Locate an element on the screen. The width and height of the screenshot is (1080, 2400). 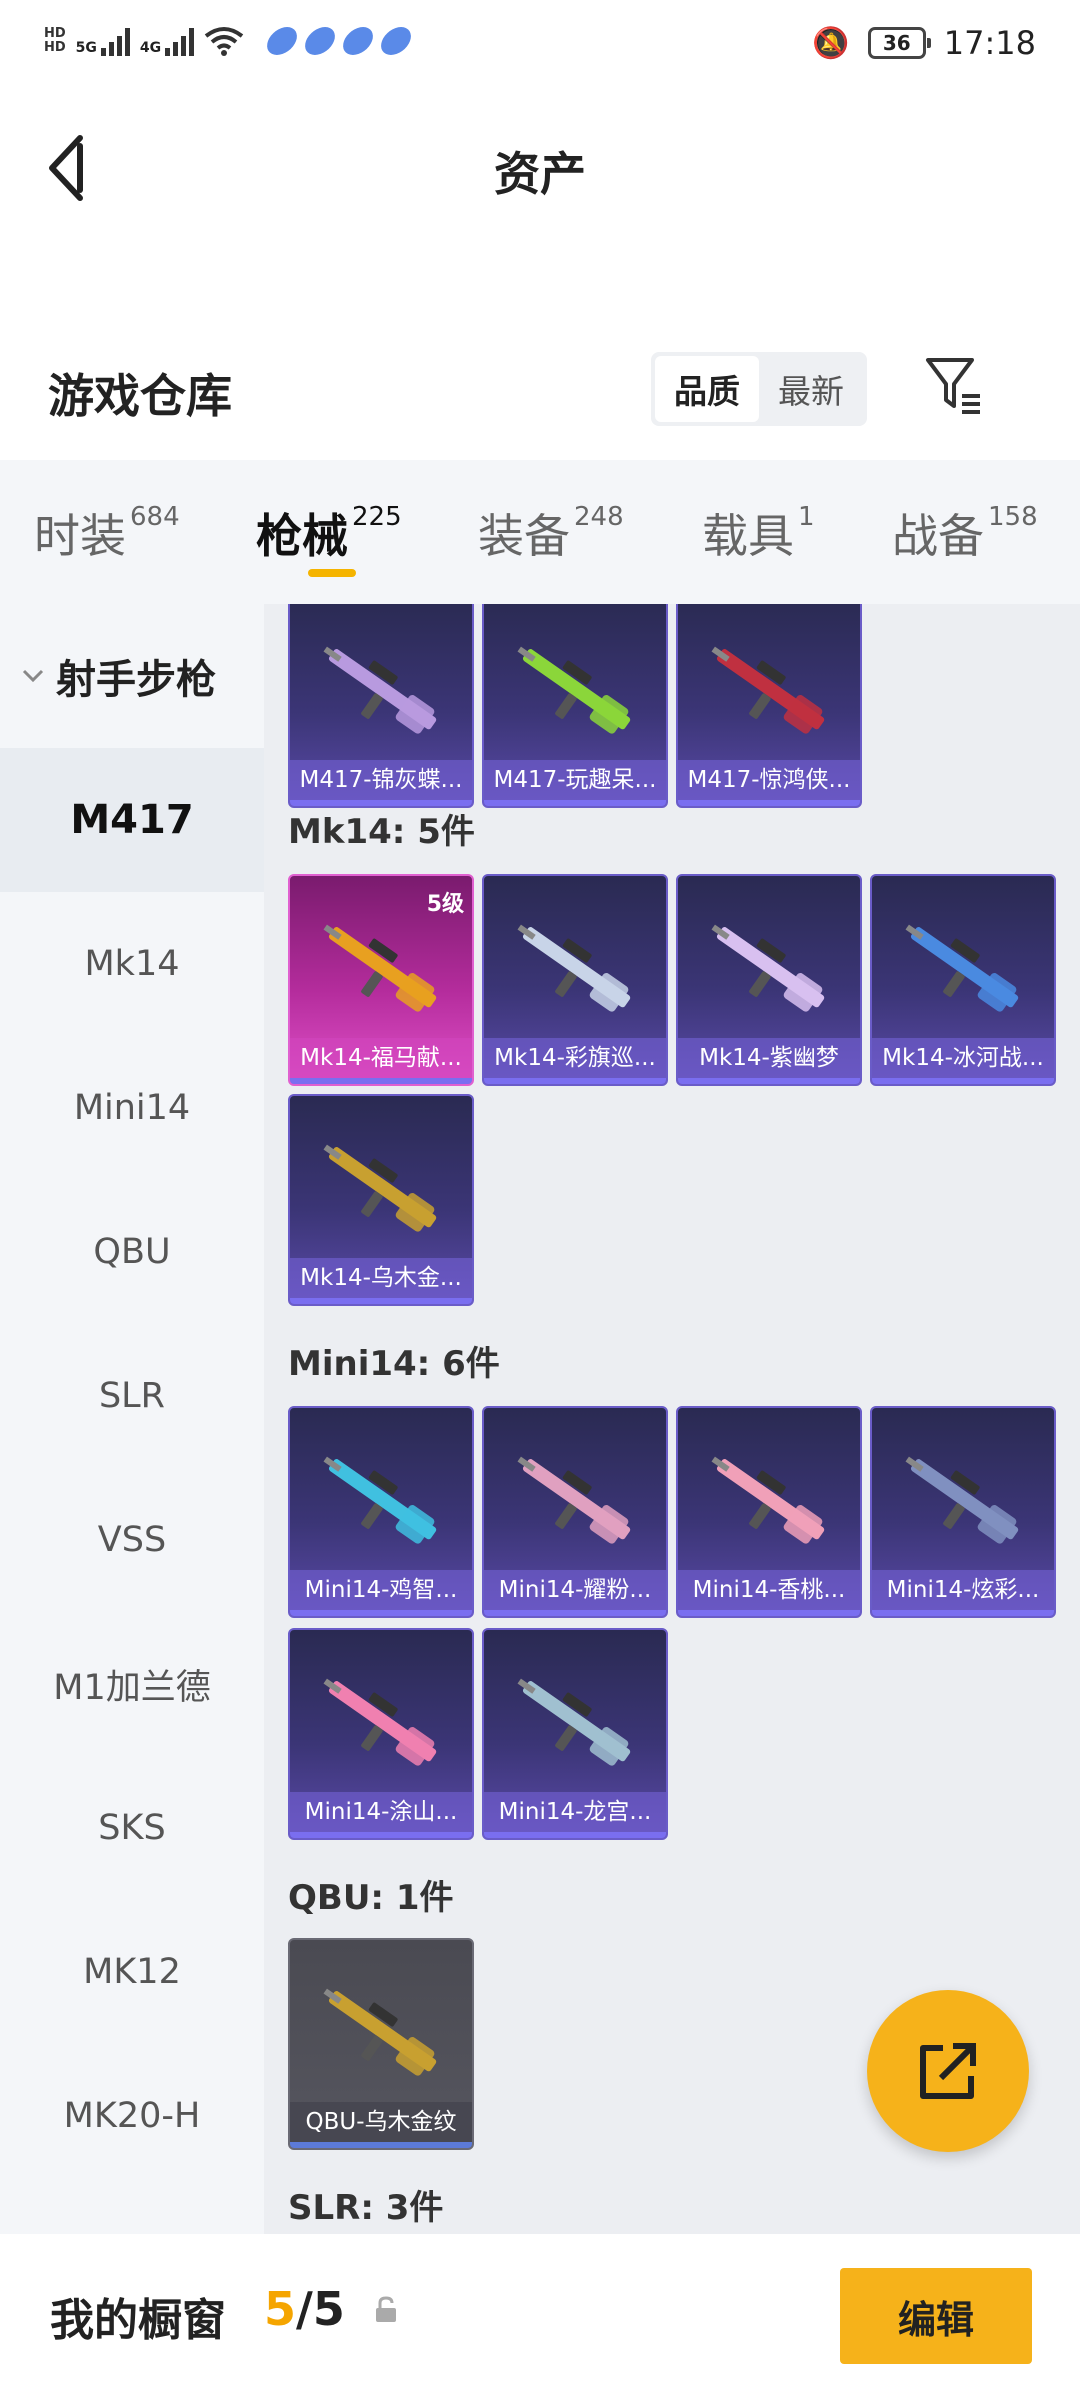
tab-outfits: 时装 684 is located at coordinates (107, 533).